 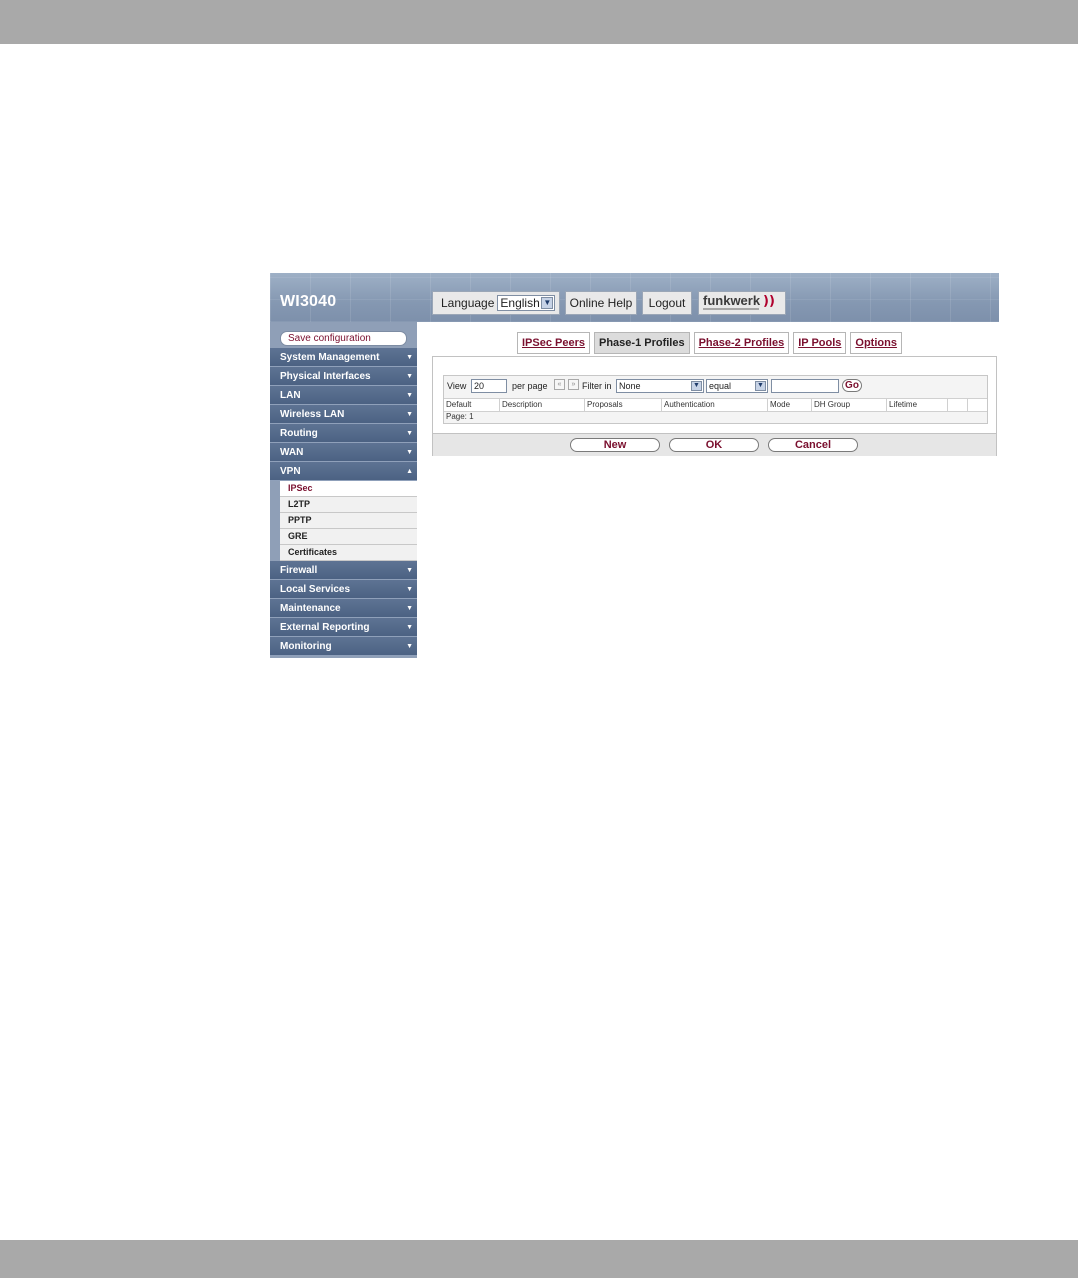 I want to click on sidebar-subitem-pptp: PPTP, so click(x=348, y=521).